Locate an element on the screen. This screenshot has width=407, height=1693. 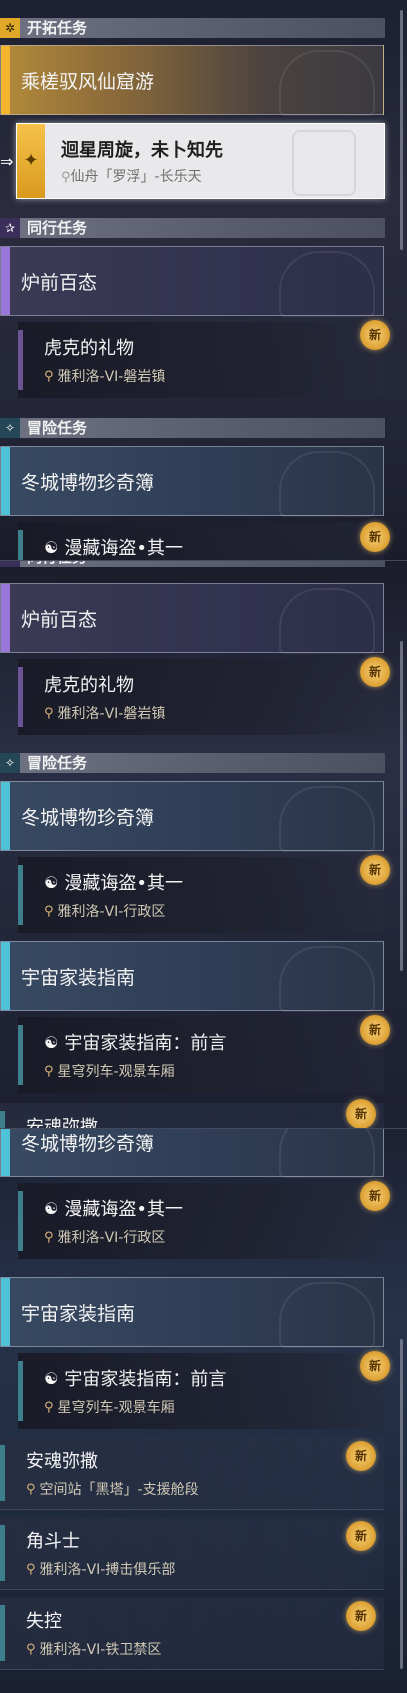
quest-location: ⚲ 雅利洛-VI-磐岩镇 is located at coordinates (104, 376).